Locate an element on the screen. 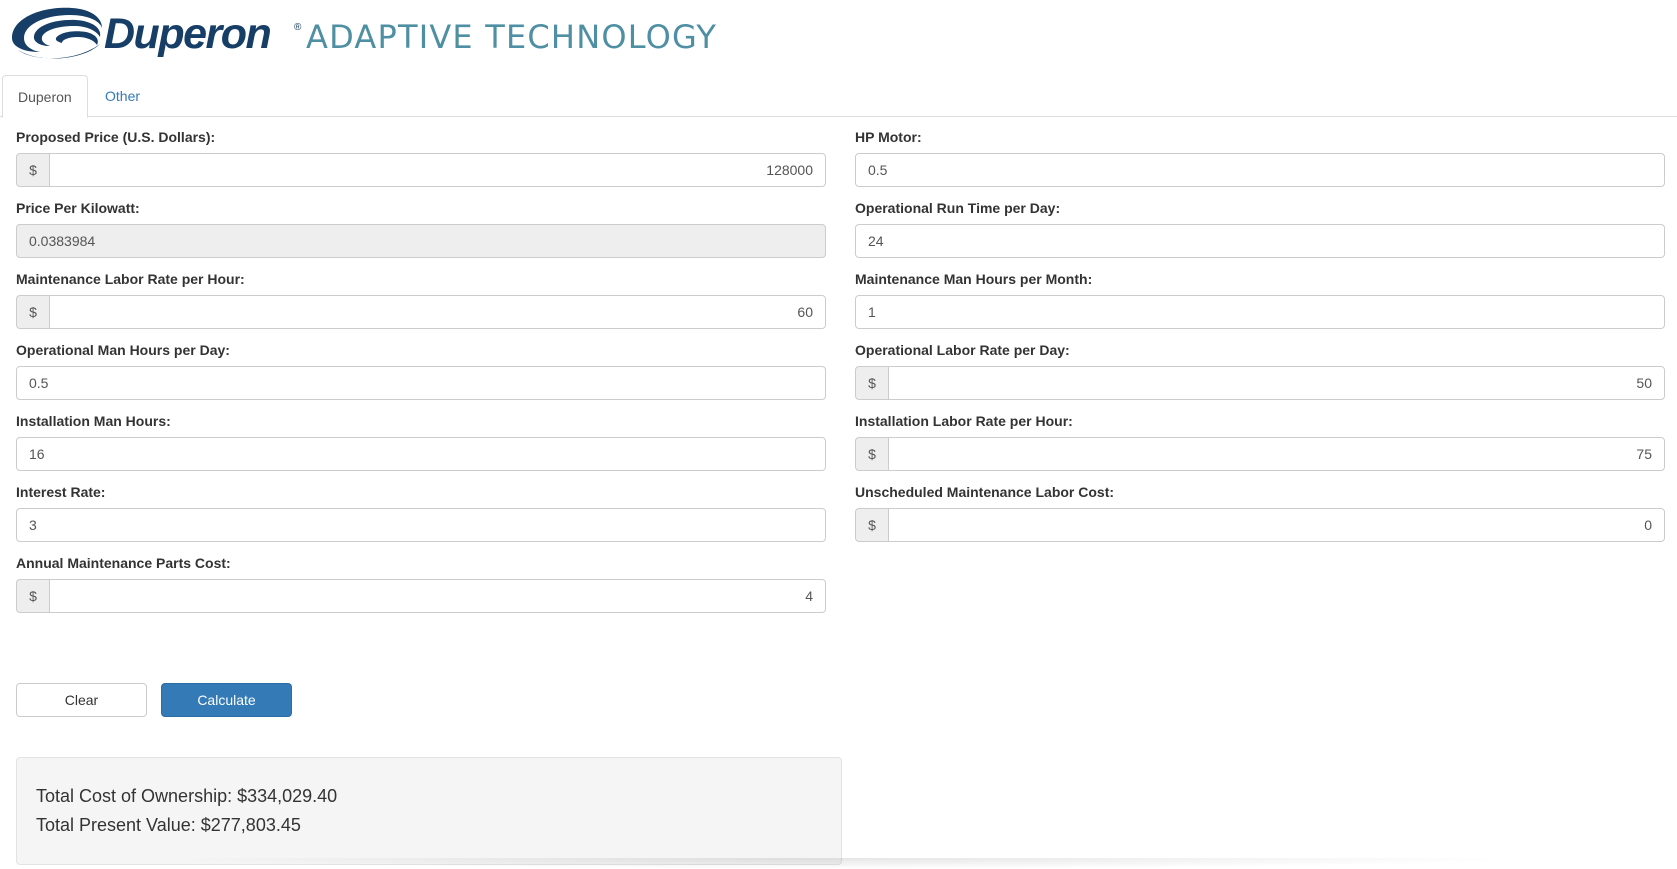  registered-mark: ® is located at coordinates (298, 27).